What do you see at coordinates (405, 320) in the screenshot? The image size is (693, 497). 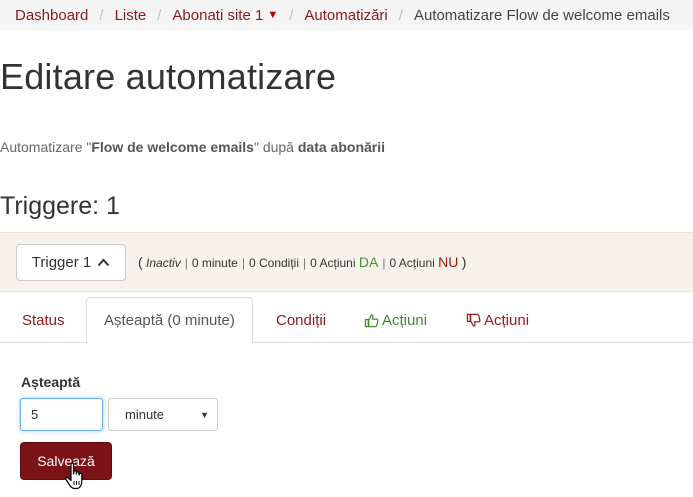 I see `tab-actions-yes-label: Acțiuni` at bounding box center [405, 320].